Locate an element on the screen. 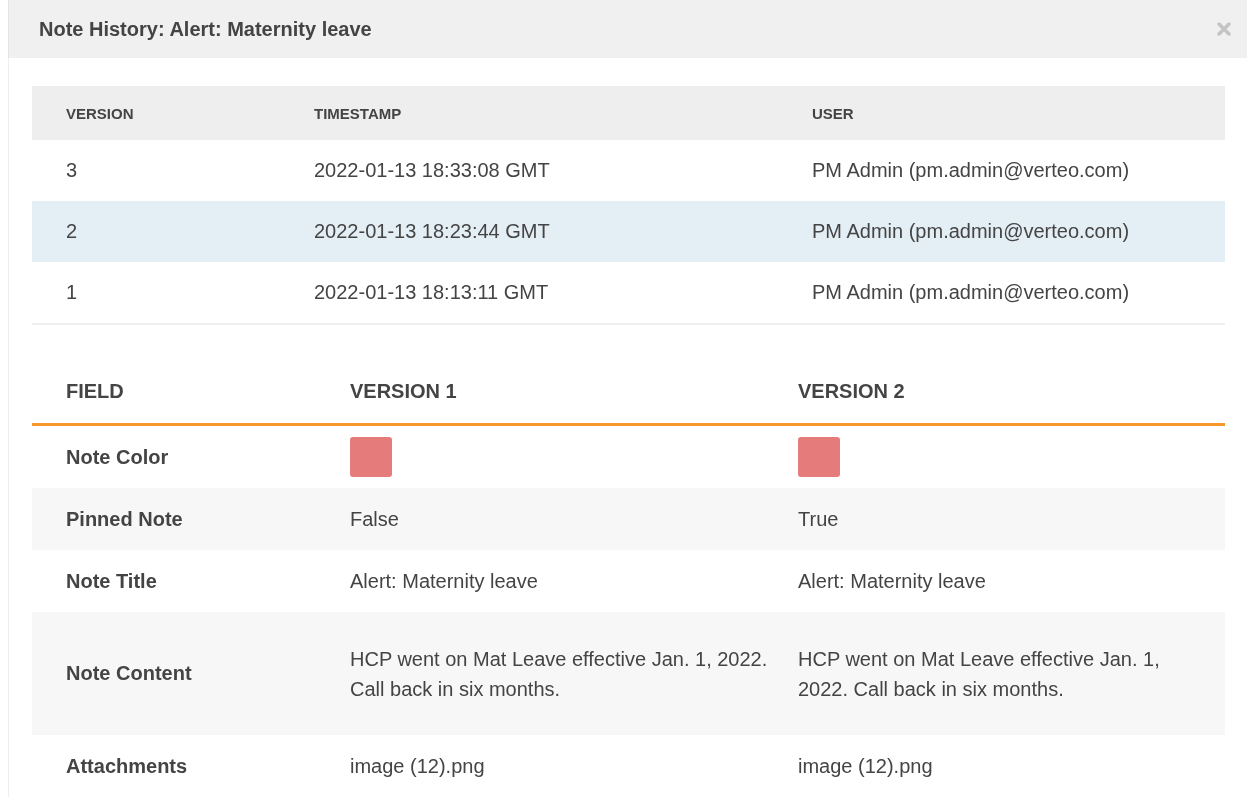  column-header: USER is located at coordinates (833, 113).